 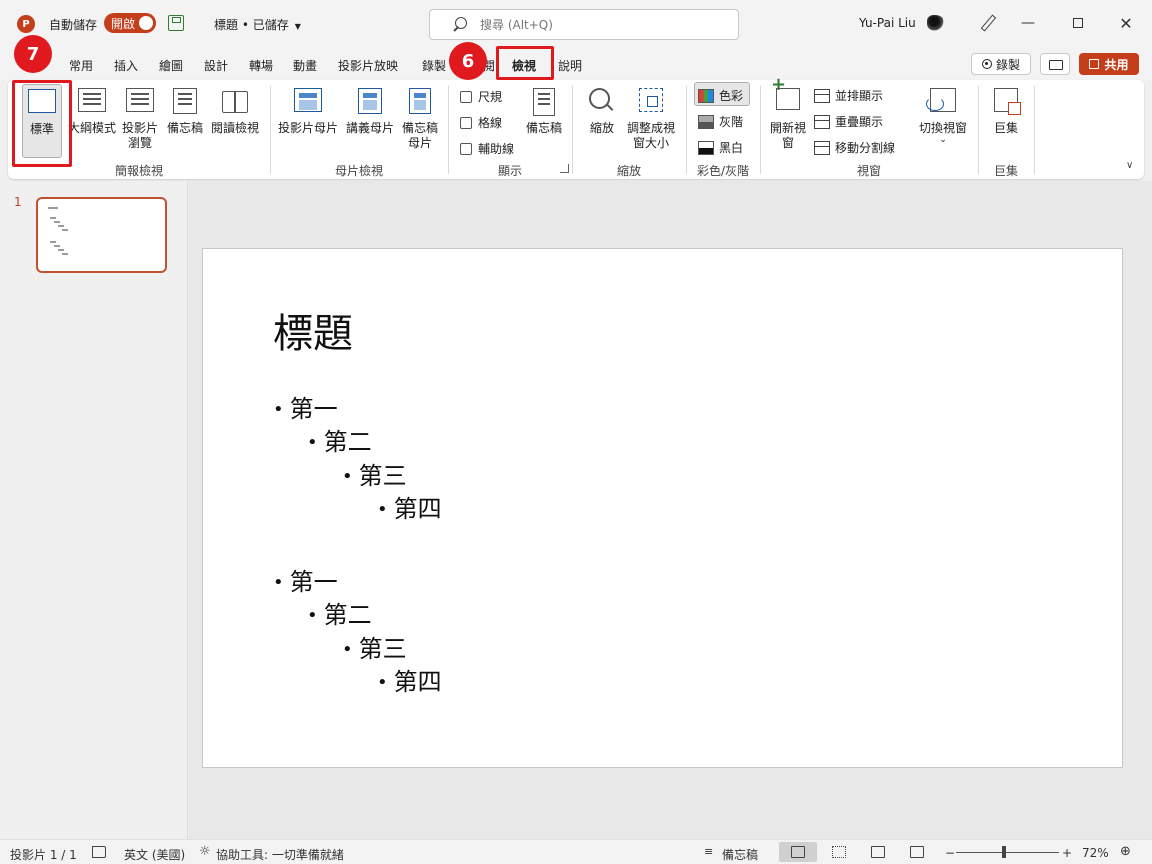 I want to click on search-placeholder: 搜尋 (Alt+Q), so click(x=516, y=25).